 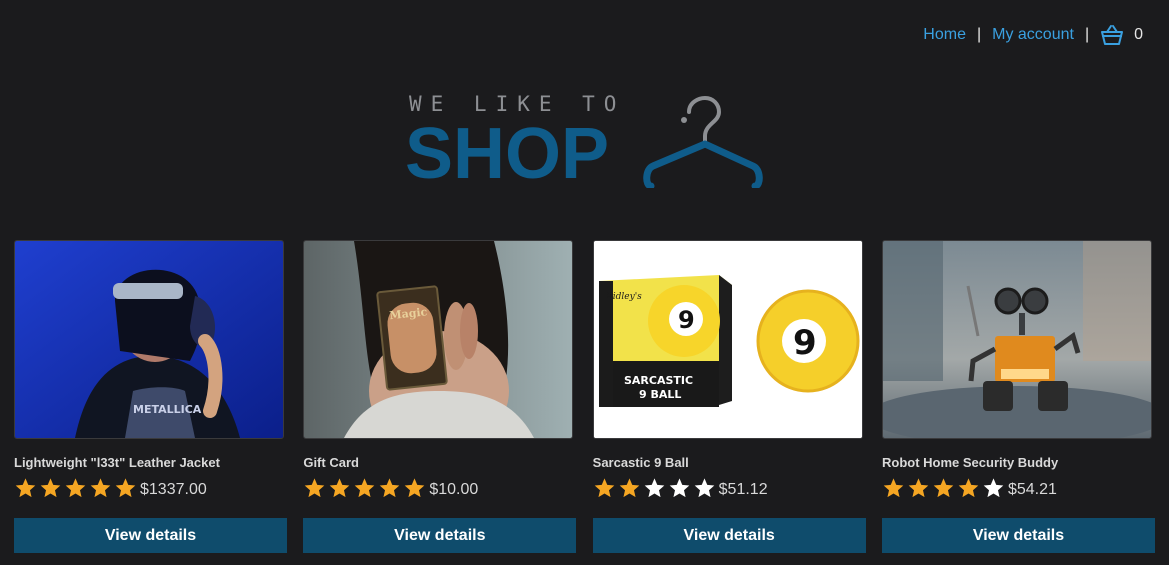 I want to click on product-image-jacket: METALLICA, so click(x=149, y=339).